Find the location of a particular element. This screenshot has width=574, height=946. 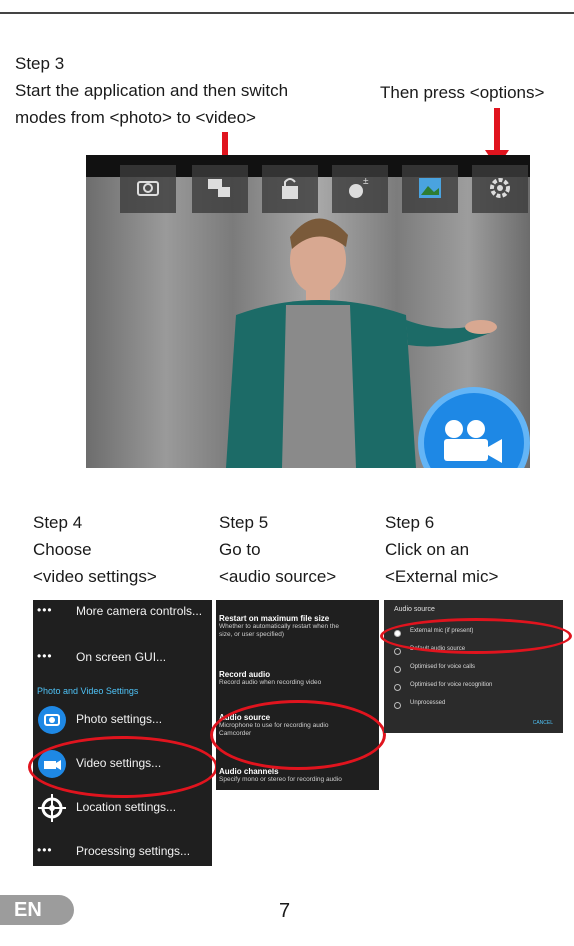

step5-line1: Go to is located at coordinates (240, 549).